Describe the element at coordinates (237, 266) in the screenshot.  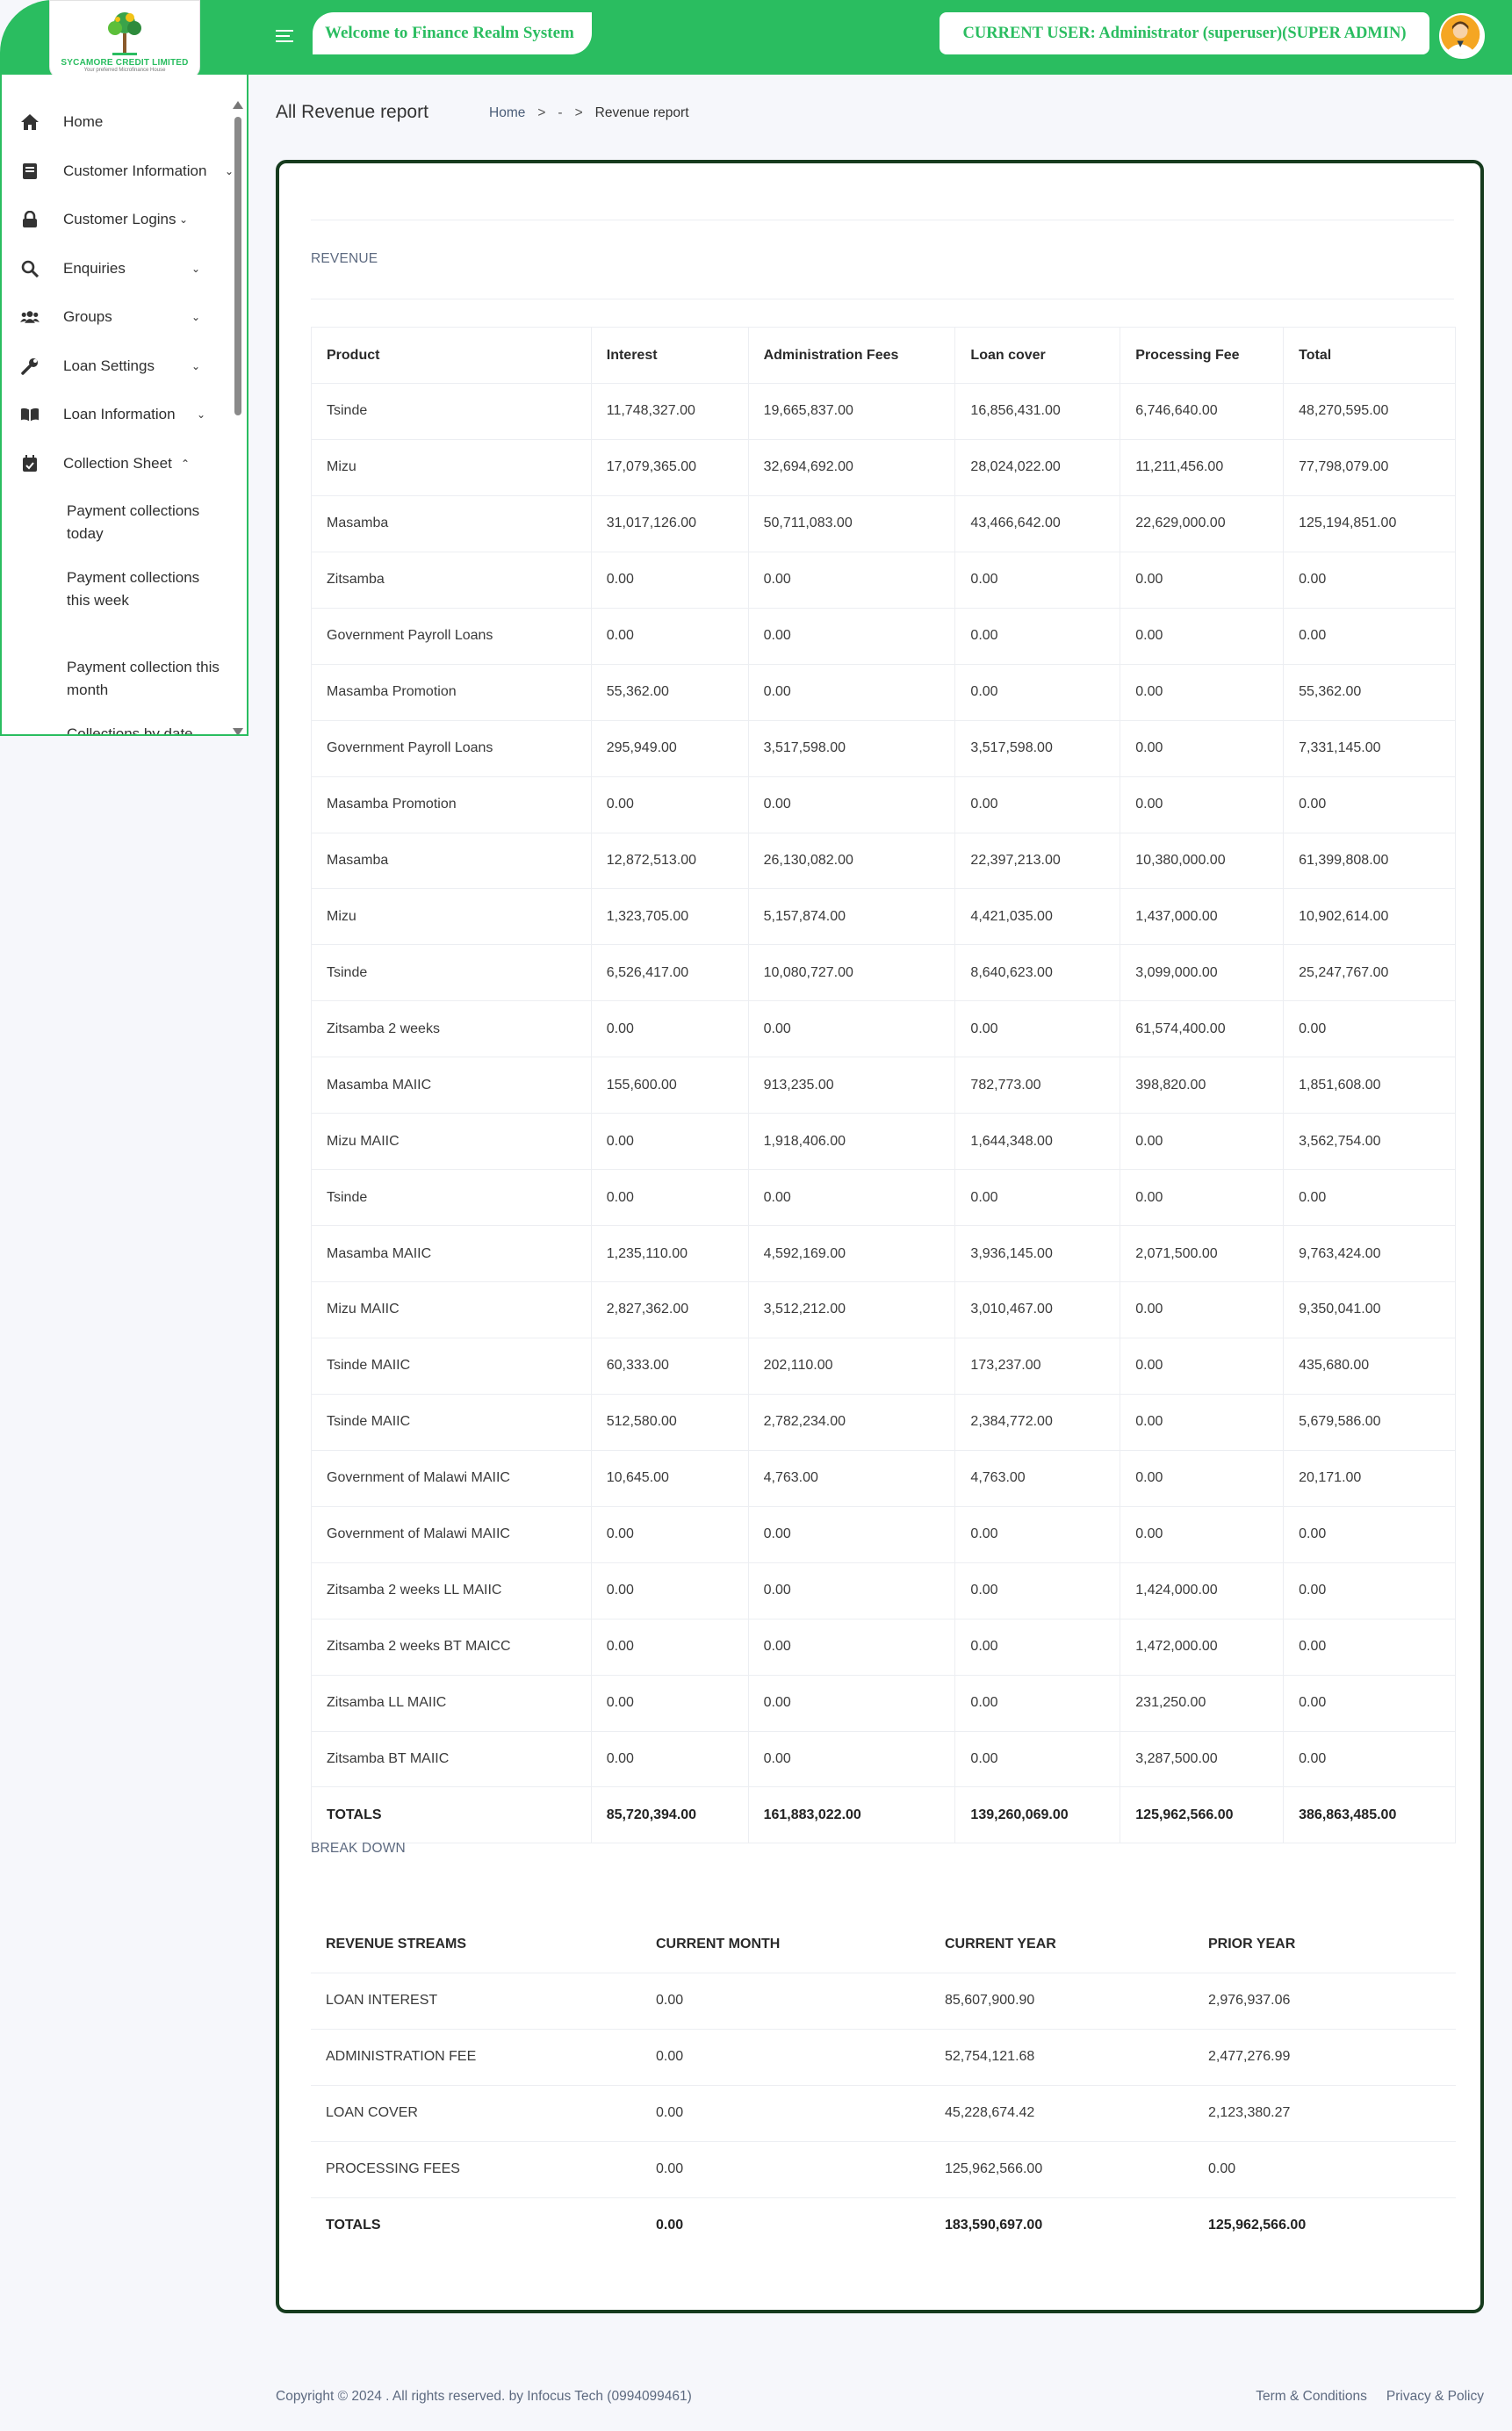
I see `scrollbar-thumb` at that location.